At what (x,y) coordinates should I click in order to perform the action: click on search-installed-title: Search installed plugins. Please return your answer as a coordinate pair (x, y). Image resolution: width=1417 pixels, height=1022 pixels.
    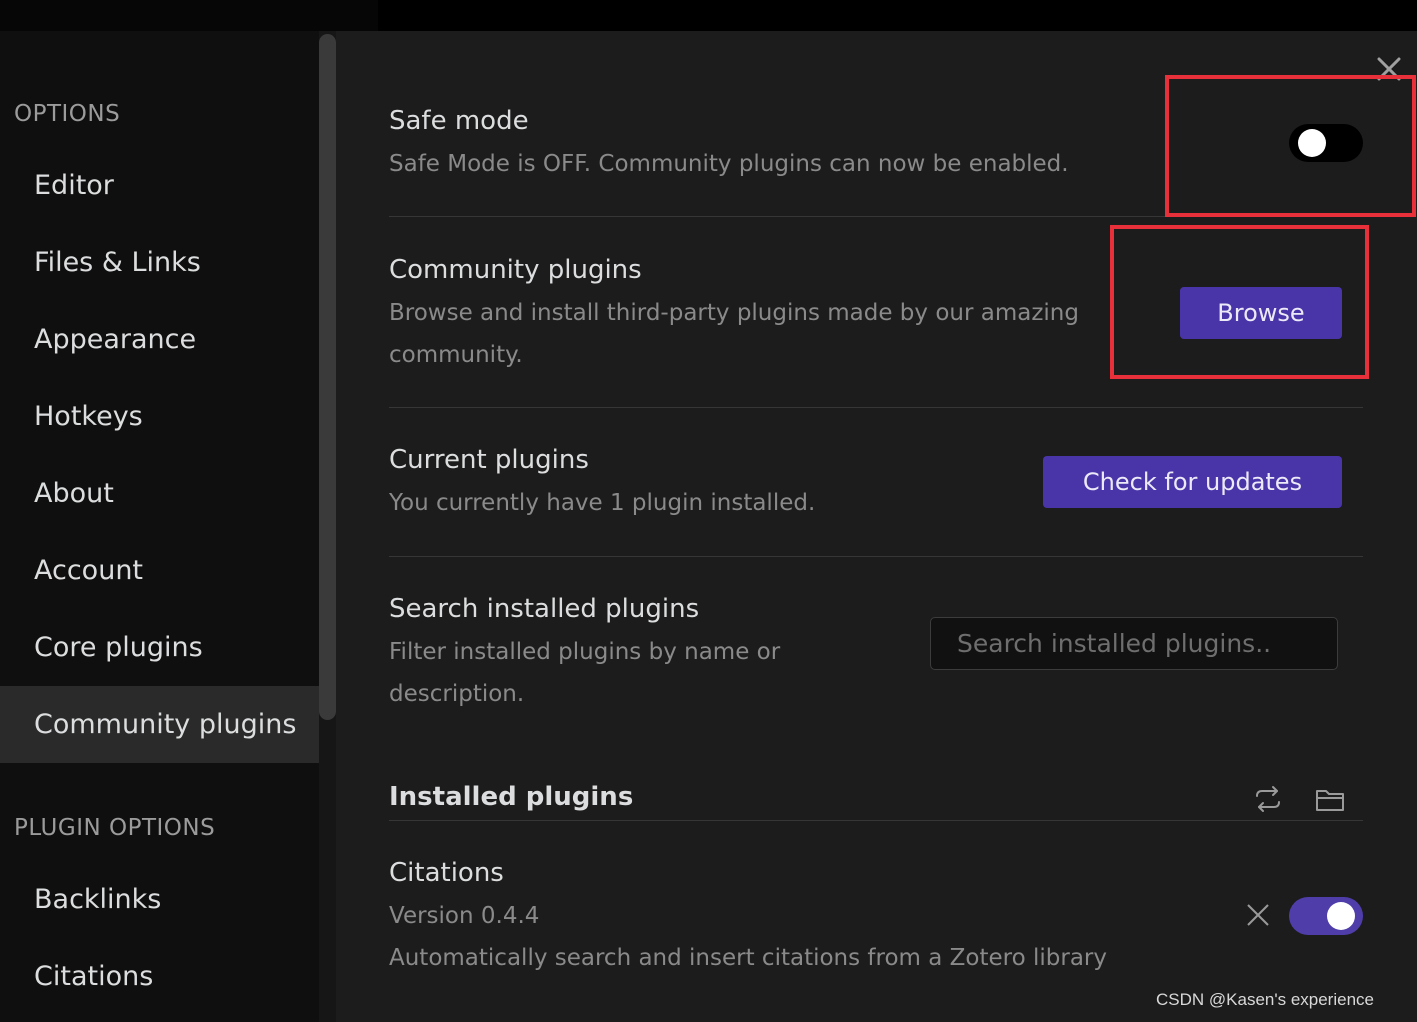
    Looking at the image, I should click on (544, 609).